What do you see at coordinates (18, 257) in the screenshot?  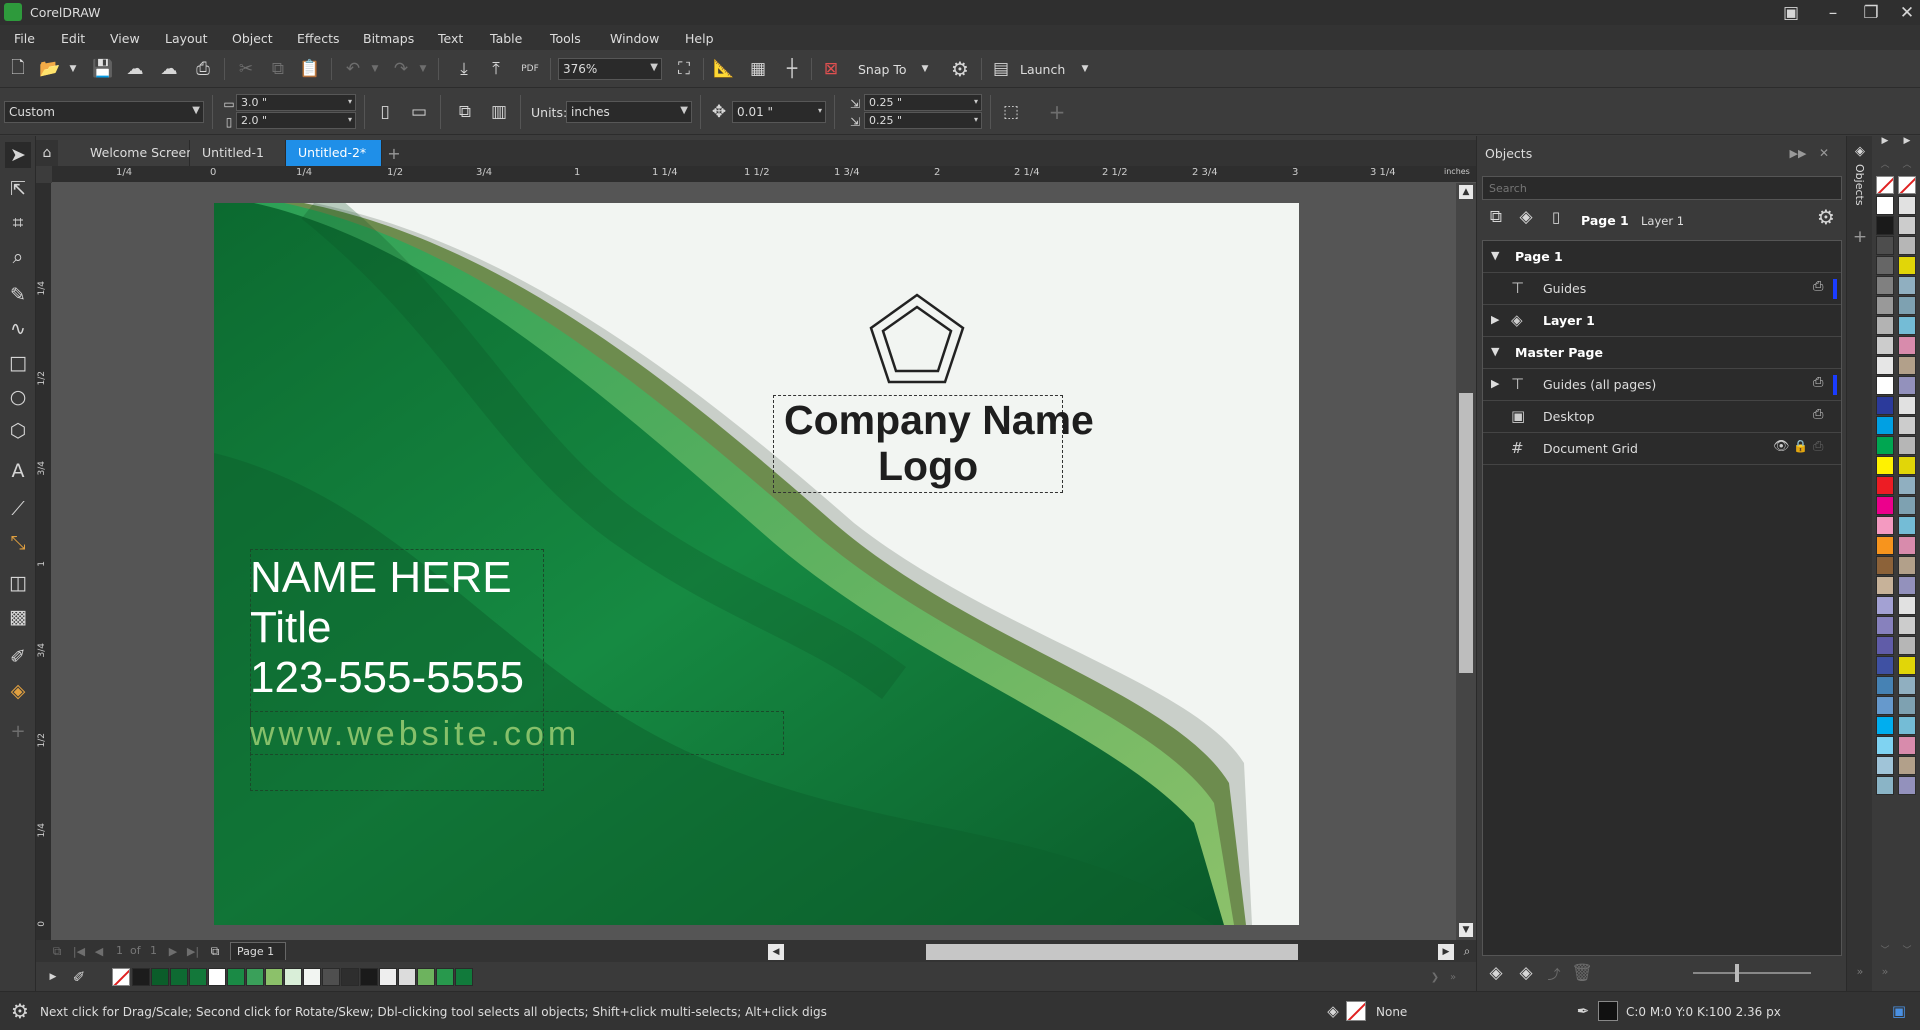 I see `zoom-tool-icon: ⌕` at bounding box center [18, 257].